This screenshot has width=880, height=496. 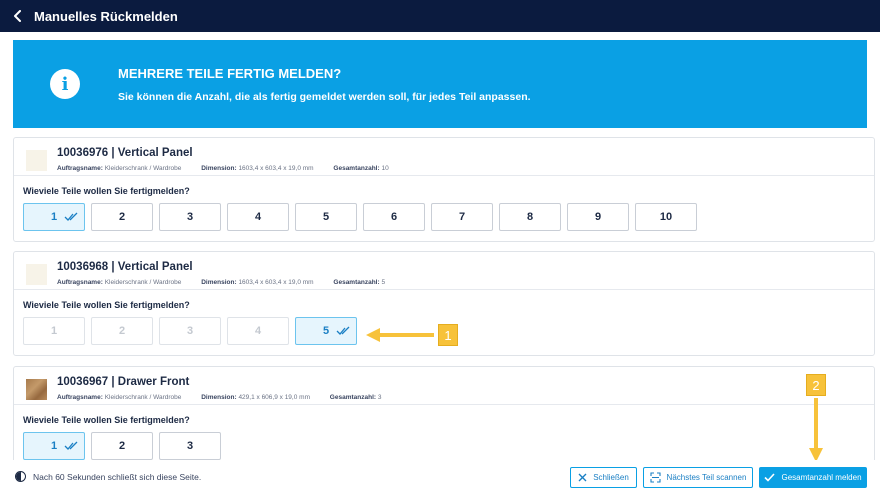 What do you see at coordinates (816, 430) in the screenshot?
I see `annotation-arrow-down-icon` at bounding box center [816, 430].